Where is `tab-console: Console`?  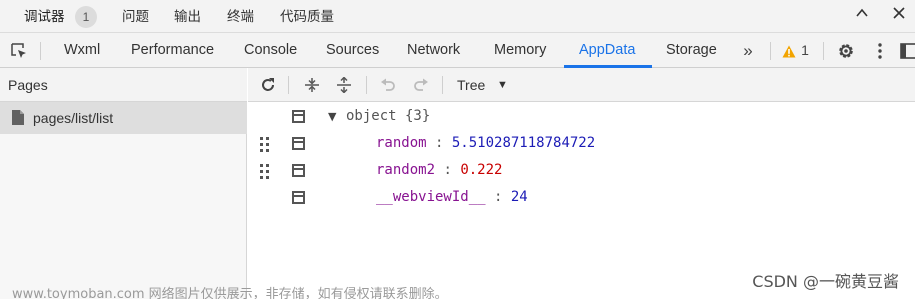
tab-console: Console is located at coordinates (270, 50).